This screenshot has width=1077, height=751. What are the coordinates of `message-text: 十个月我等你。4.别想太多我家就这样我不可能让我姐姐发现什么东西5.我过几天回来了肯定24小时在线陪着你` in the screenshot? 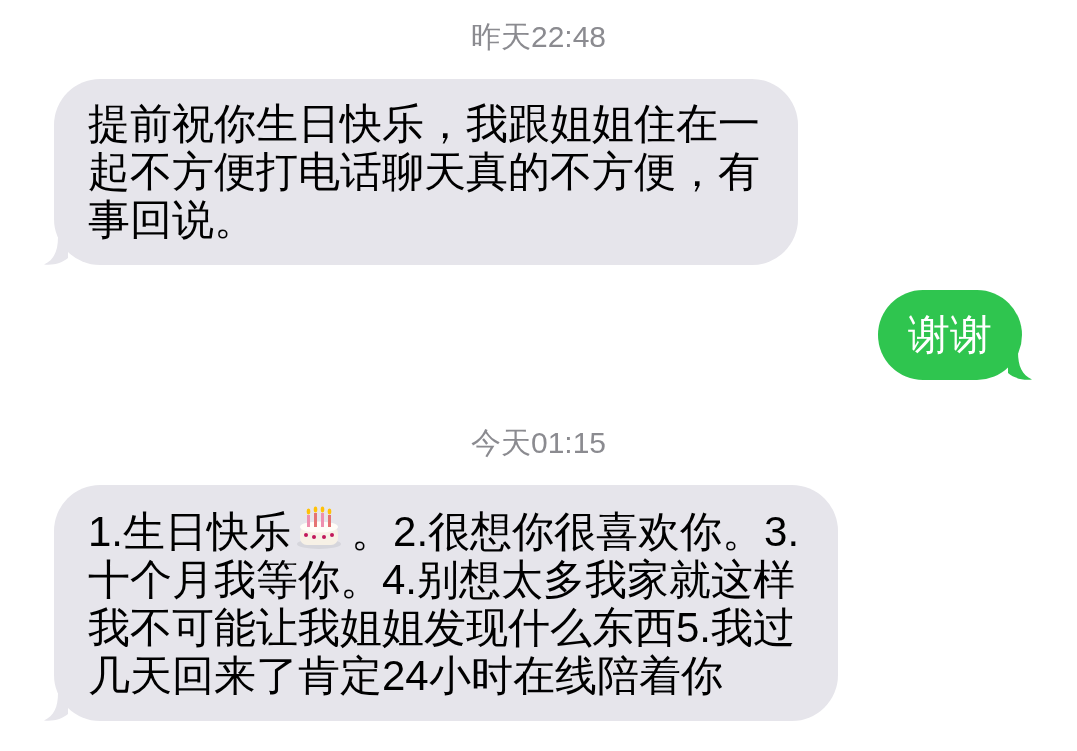 It's located at (442, 627).